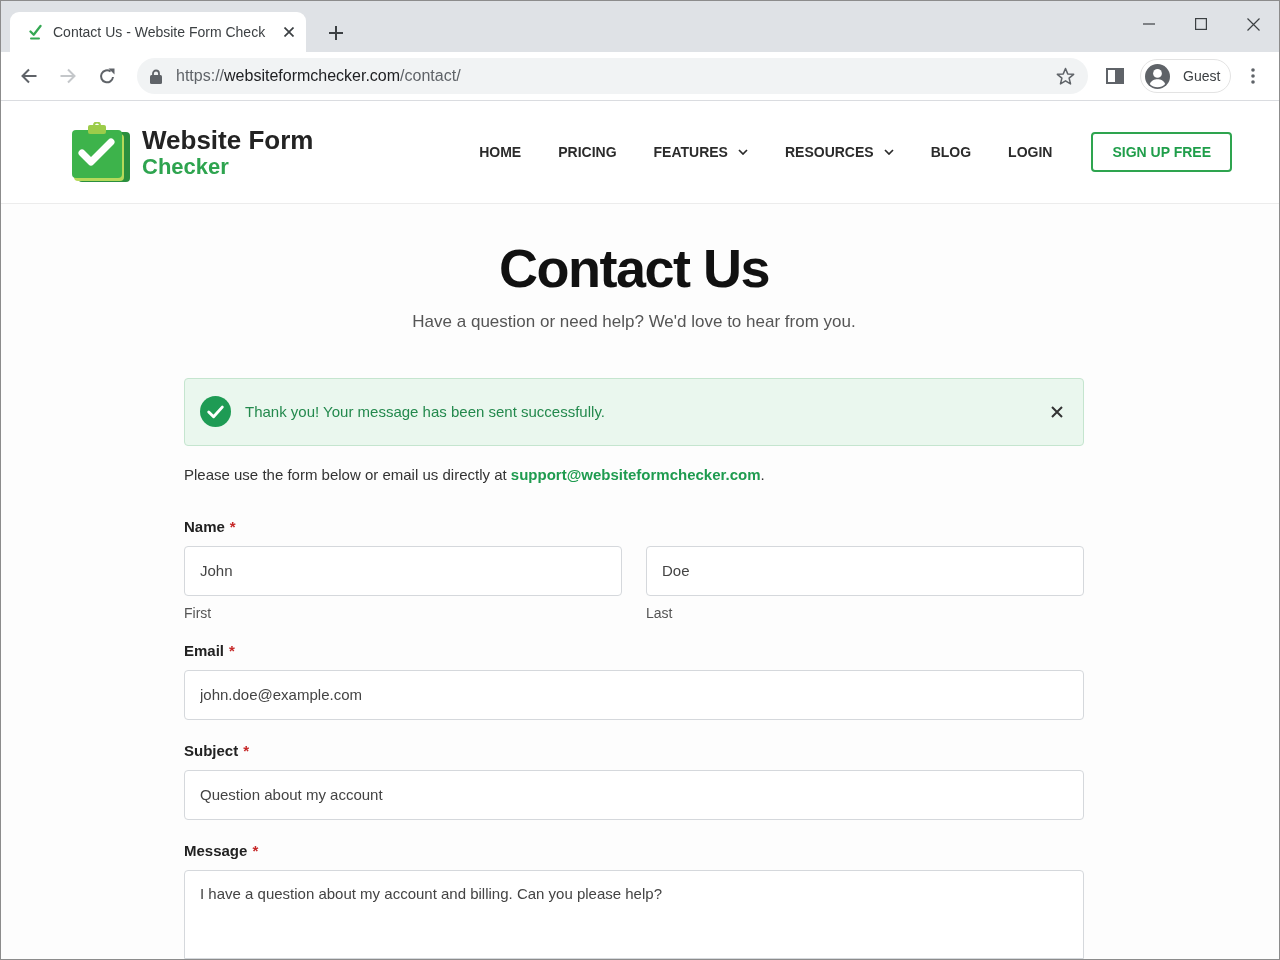  Describe the element at coordinates (35, 32) in the screenshot. I see `checkmark-icon` at that location.